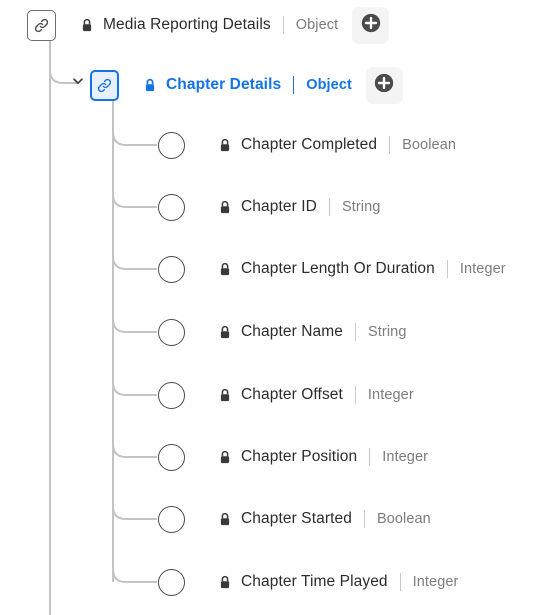 The image size is (546, 615). I want to click on tree-node-chapter-details: Chapter Details Object, so click(246, 85).